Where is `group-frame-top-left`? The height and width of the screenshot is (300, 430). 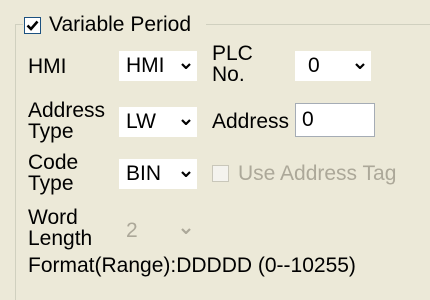 group-frame-top-left is located at coordinates (19, 24).